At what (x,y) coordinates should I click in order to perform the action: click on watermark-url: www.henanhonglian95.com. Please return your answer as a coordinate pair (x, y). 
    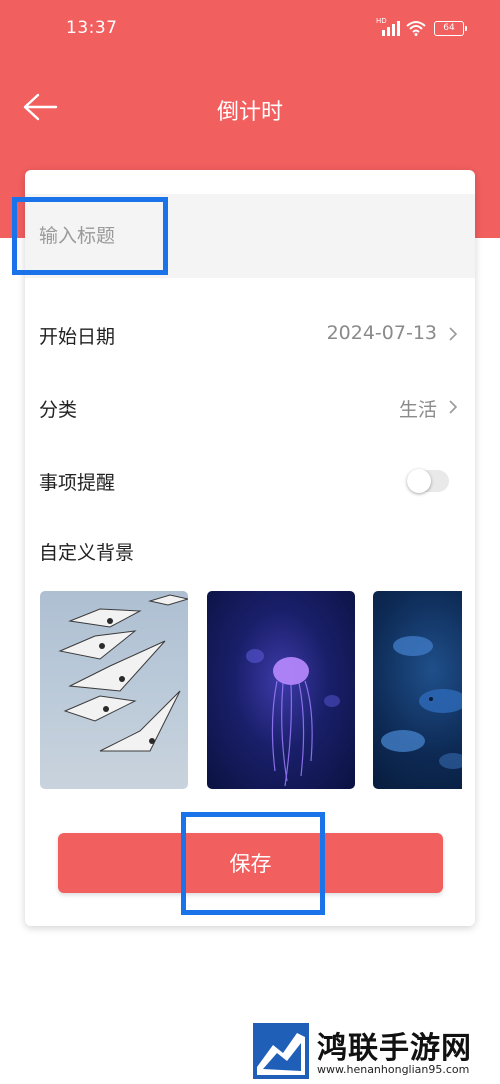
    Looking at the image, I should click on (393, 1069).